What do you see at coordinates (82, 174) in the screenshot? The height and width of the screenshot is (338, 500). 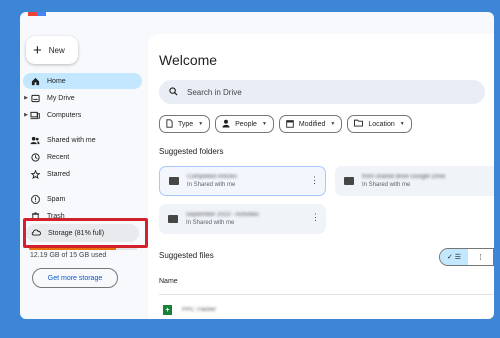 I see `sidebar-item-starred: Starred` at bounding box center [82, 174].